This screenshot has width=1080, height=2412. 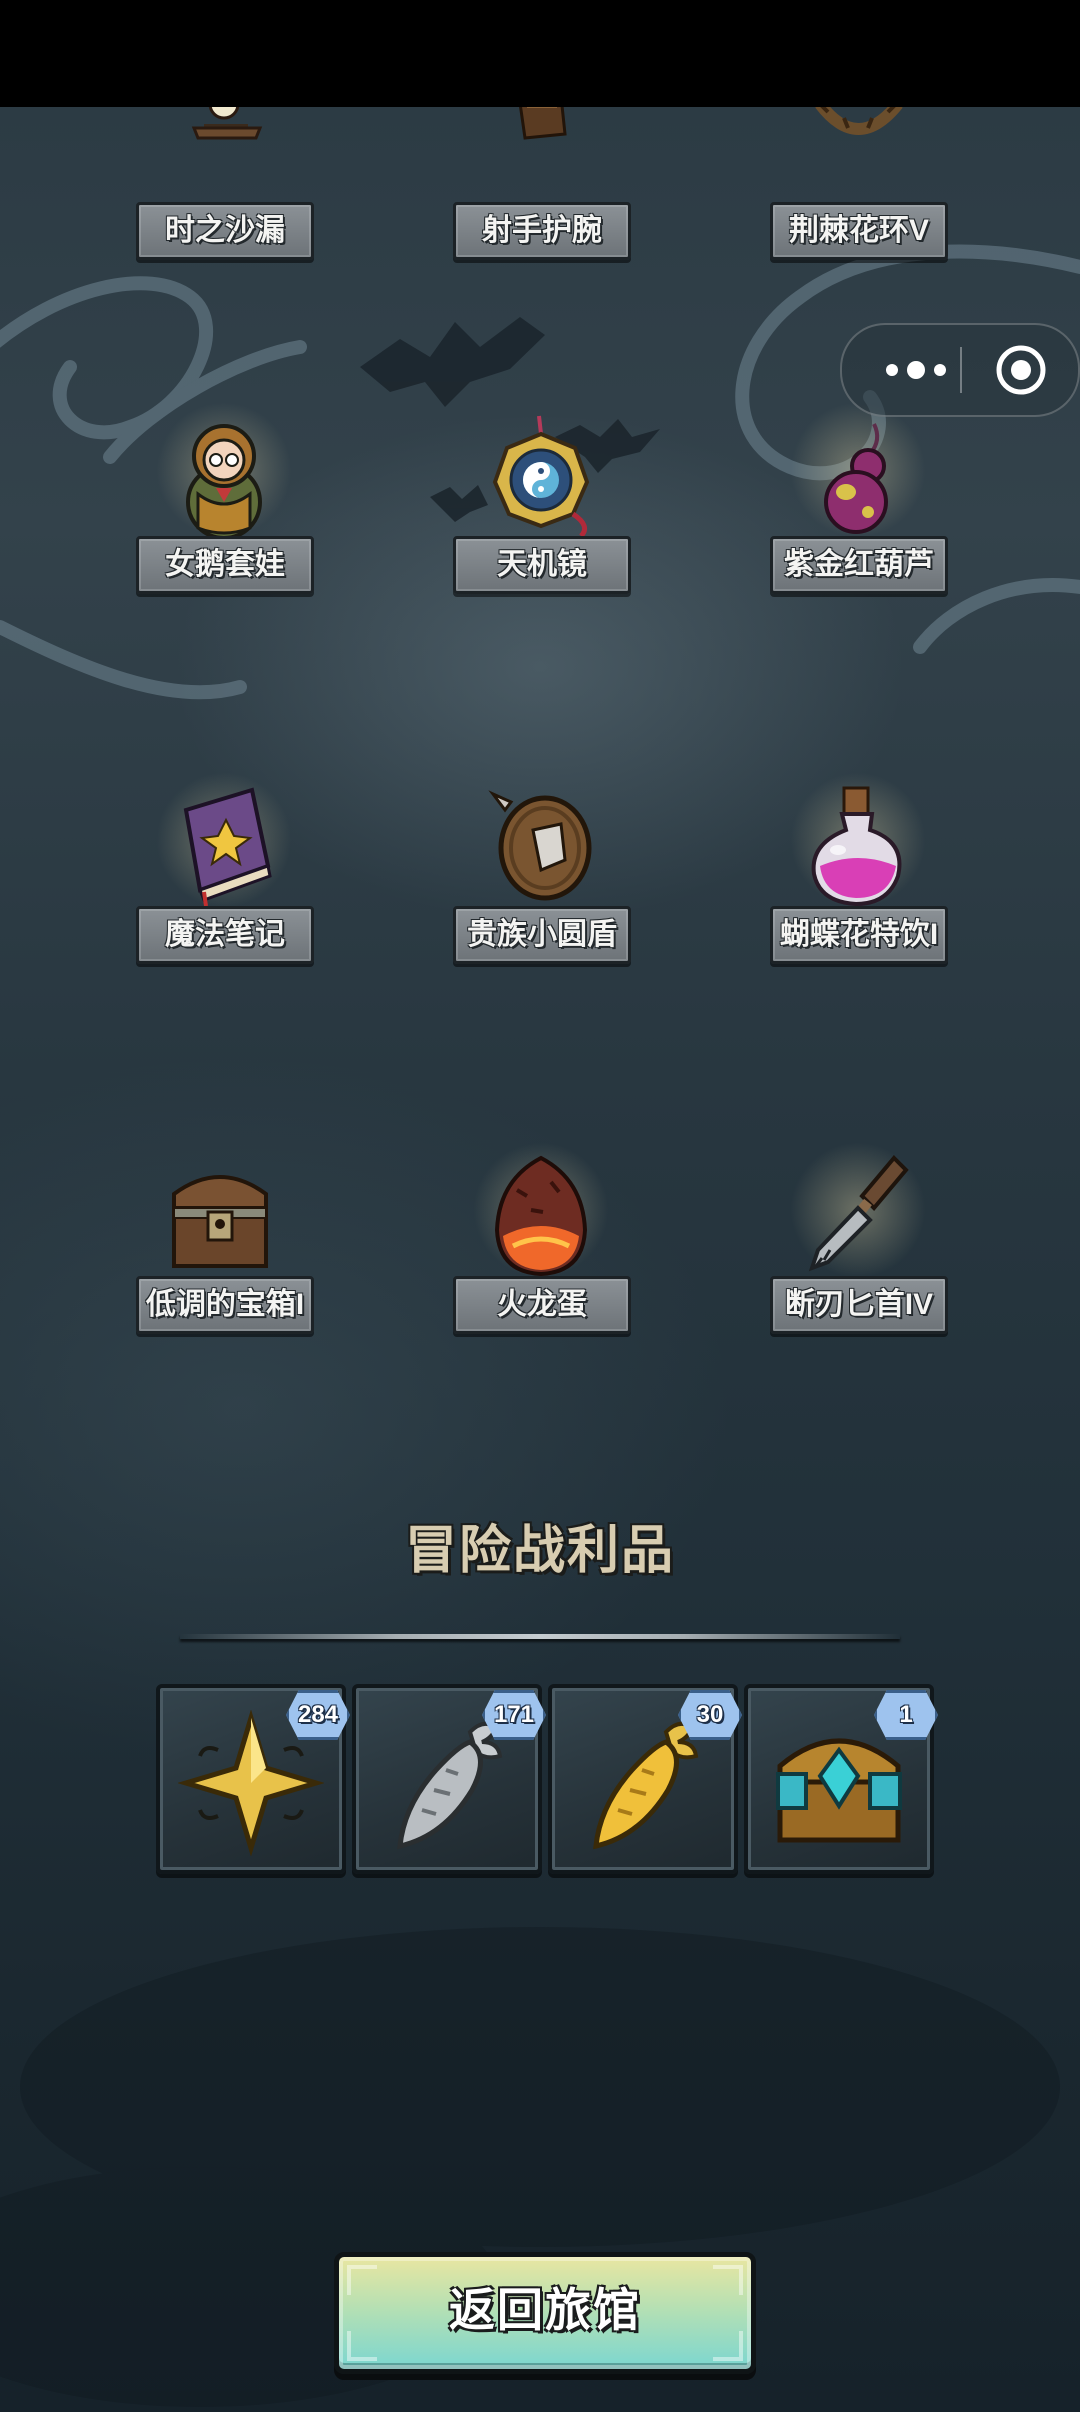 I want to click on collection-item: 低调的宝箱I, so click(x=225, y=1255).